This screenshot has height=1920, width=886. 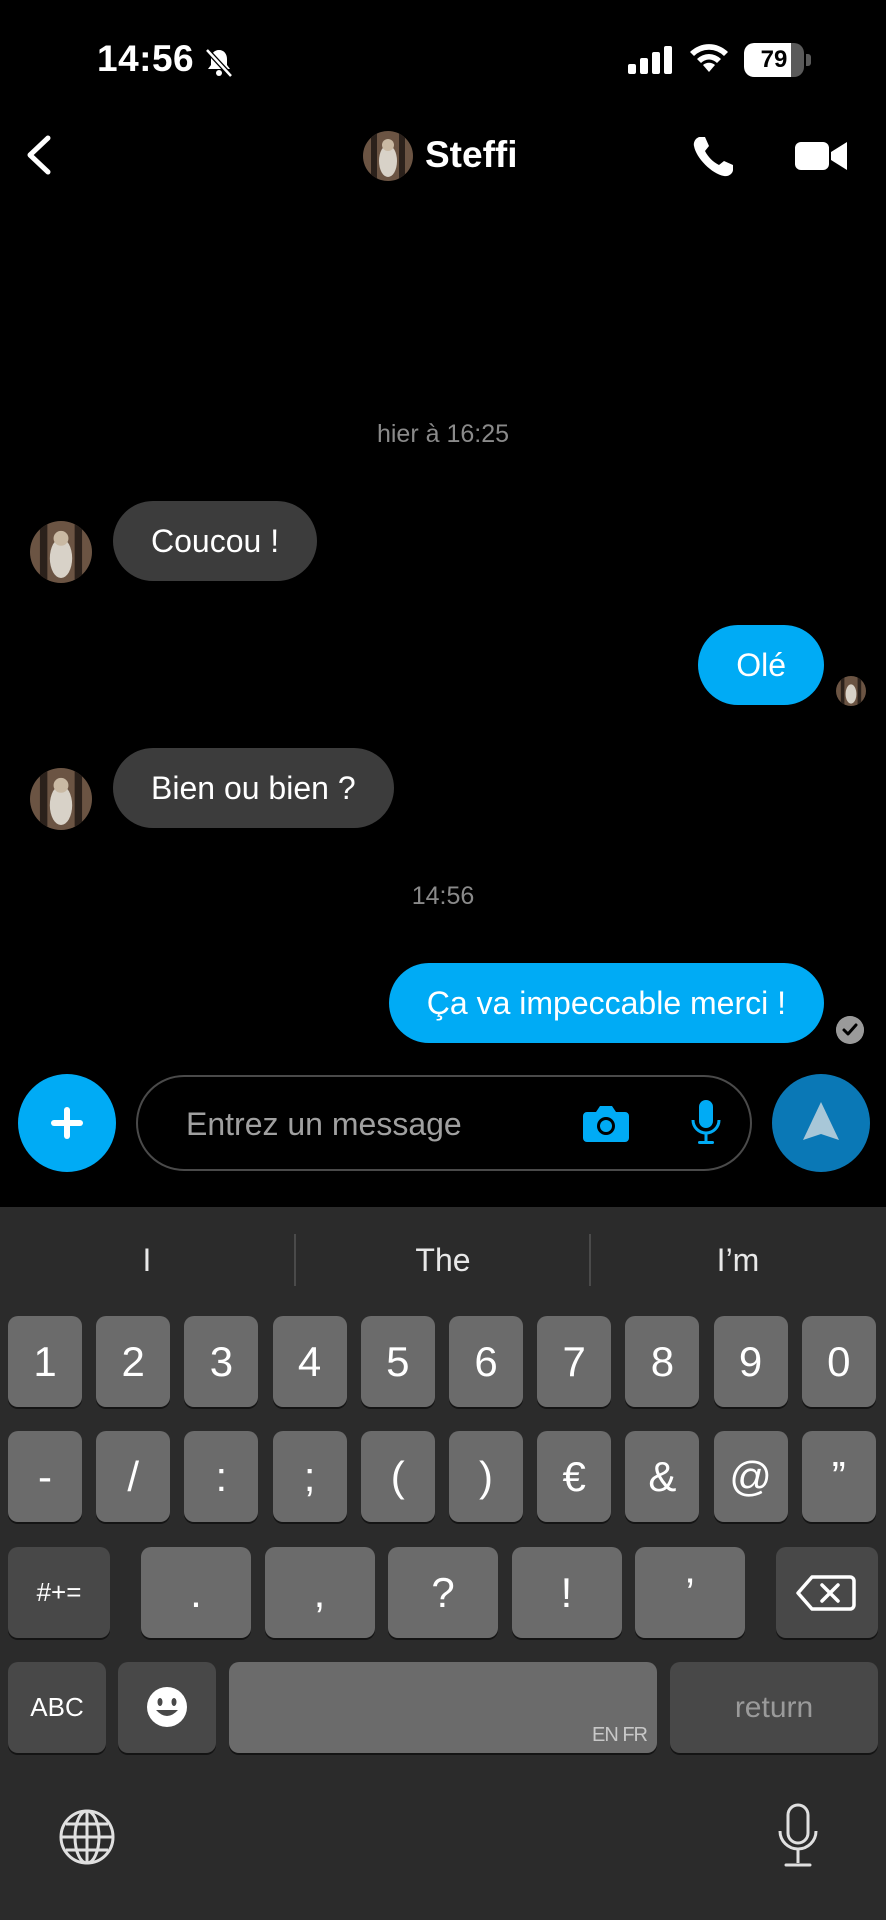 I want to click on punctuation-key: ,, so click(x=319, y=1592).